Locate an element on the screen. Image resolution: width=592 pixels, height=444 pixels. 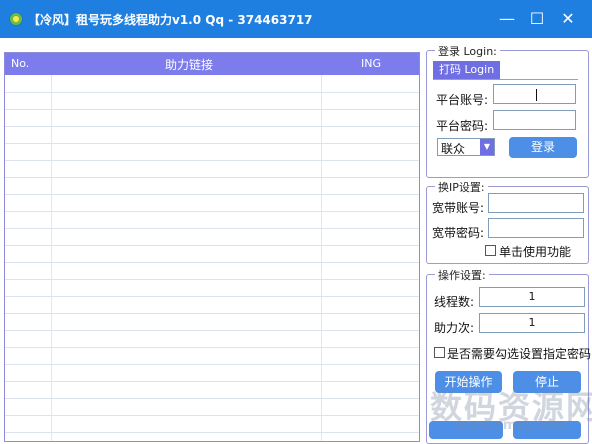
close-button: ✕ is located at coordinates (568, 19).